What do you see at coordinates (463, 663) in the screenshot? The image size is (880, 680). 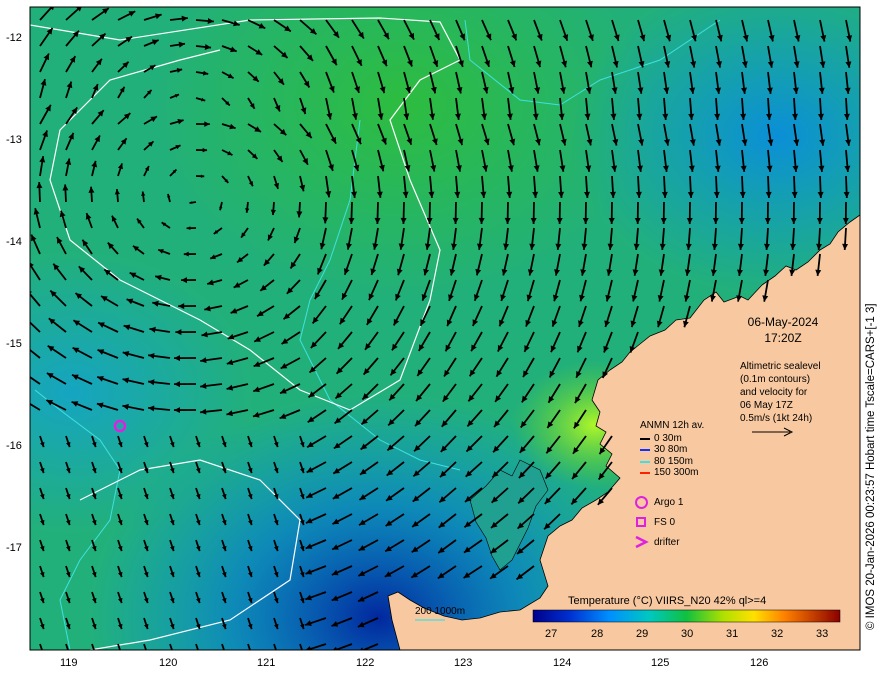 I see `lon-tick-label: 123` at bounding box center [463, 663].